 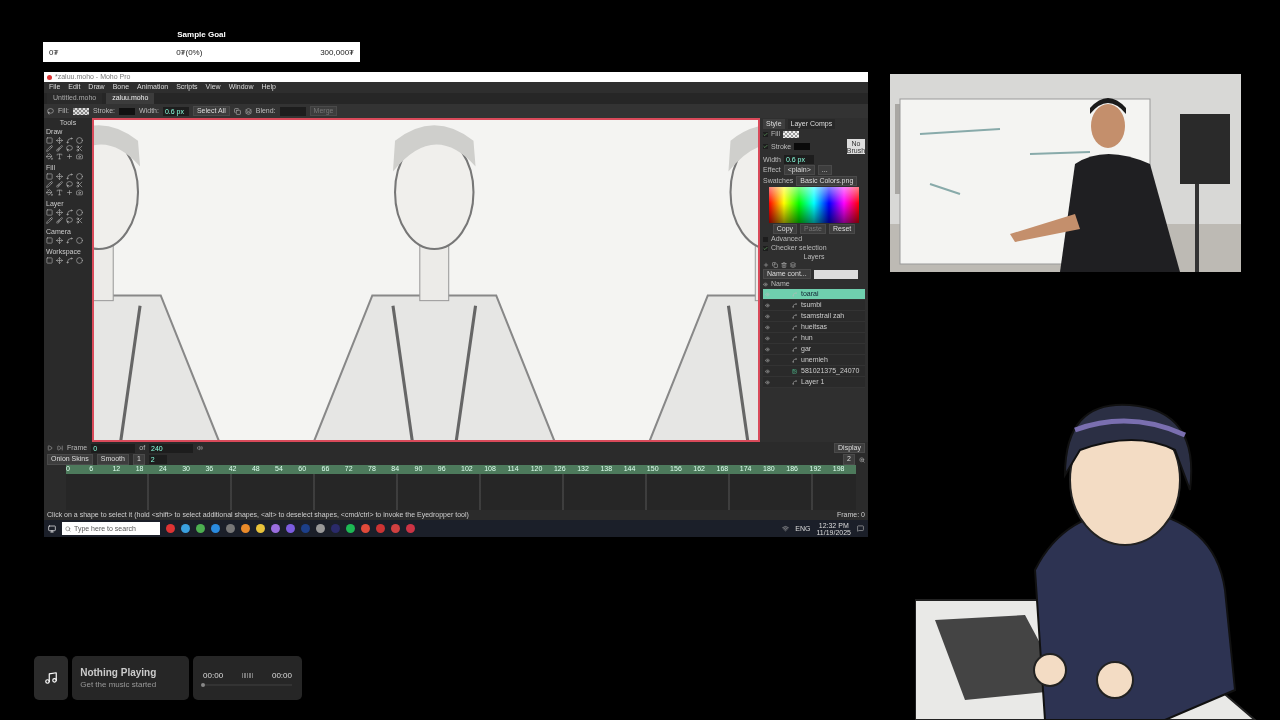 What do you see at coordinates (337, 52) in the screenshot?
I see `goal-target: 300,000₮` at bounding box center [337, 52].